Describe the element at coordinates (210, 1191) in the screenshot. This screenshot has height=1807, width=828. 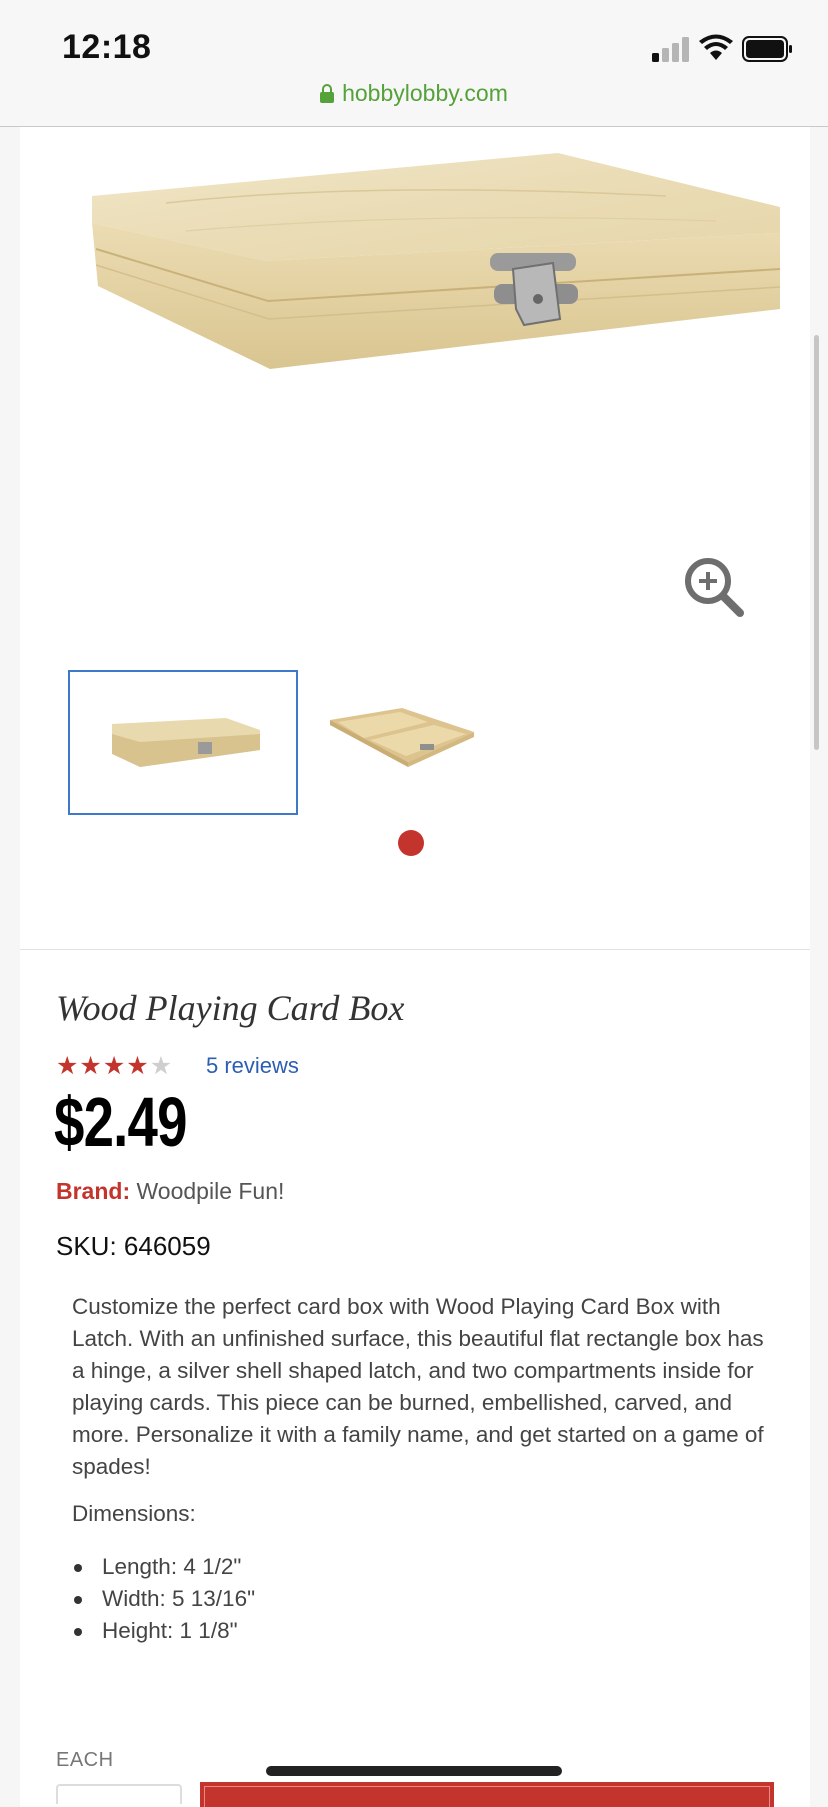
I see `brand-value: Woodpile Fun!` at that location.